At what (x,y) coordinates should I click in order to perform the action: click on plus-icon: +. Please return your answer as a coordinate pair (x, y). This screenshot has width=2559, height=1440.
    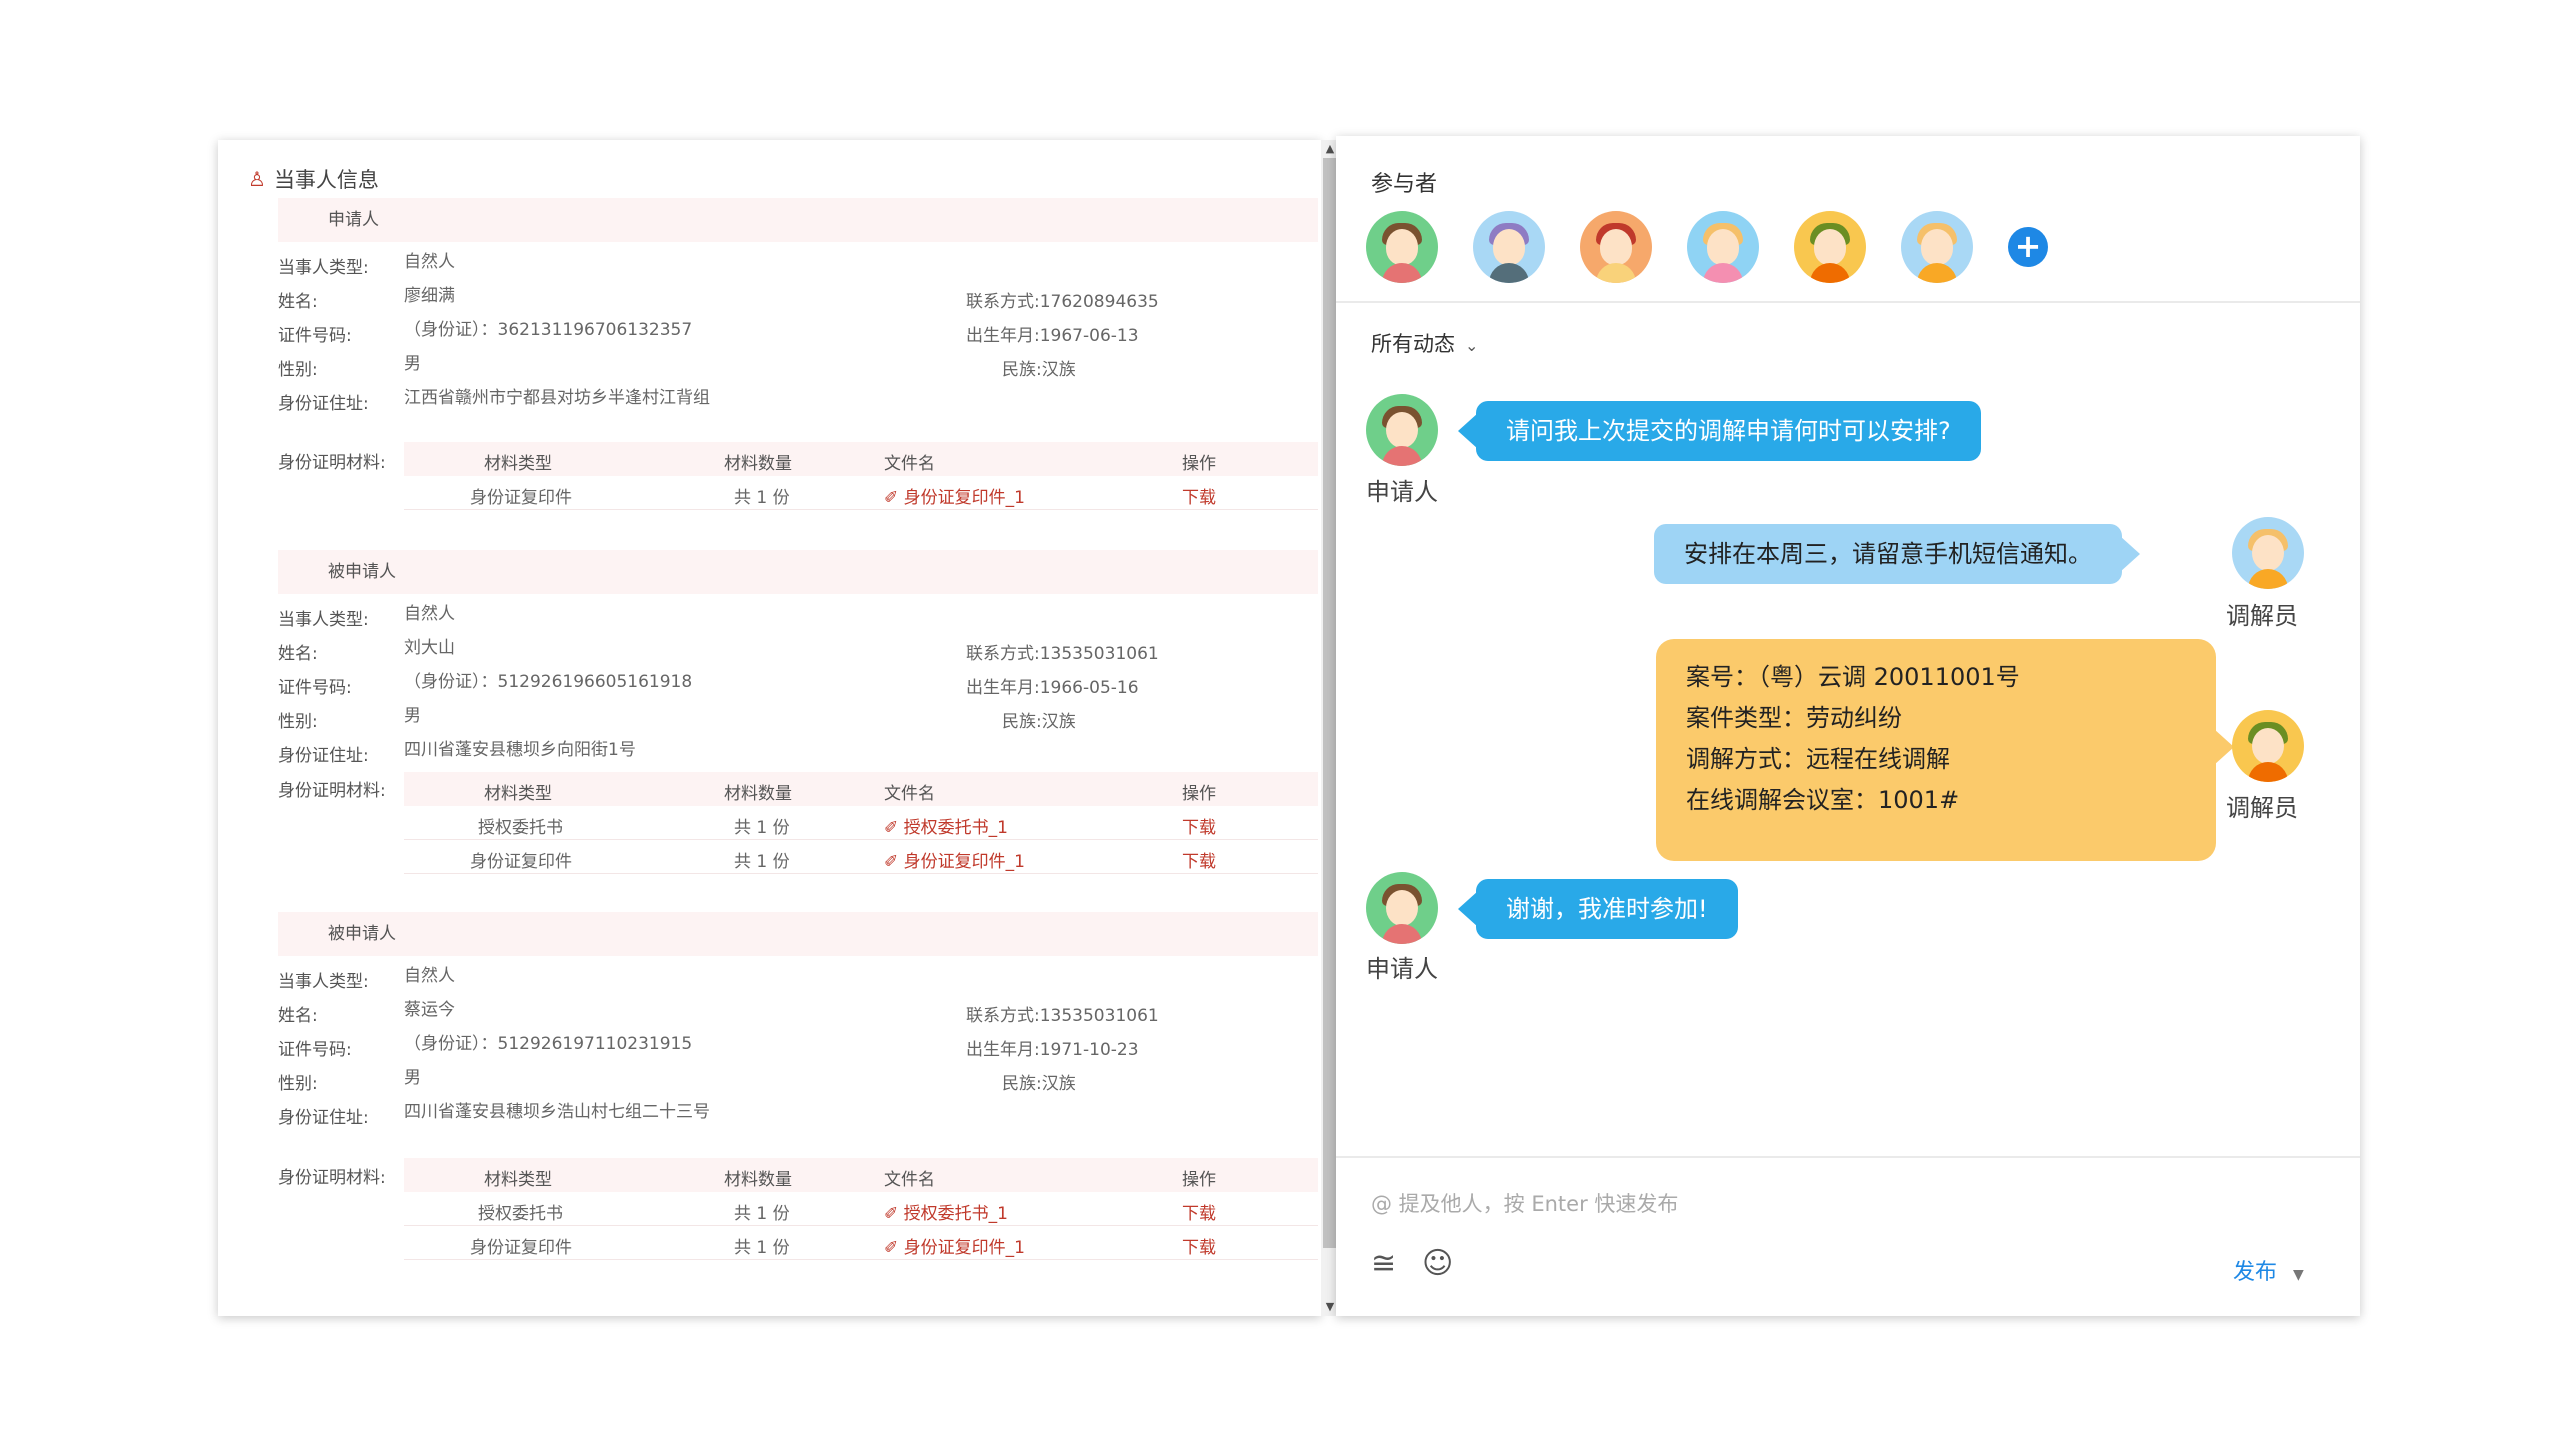
    Looking at the image, I should click on (2028, 247).